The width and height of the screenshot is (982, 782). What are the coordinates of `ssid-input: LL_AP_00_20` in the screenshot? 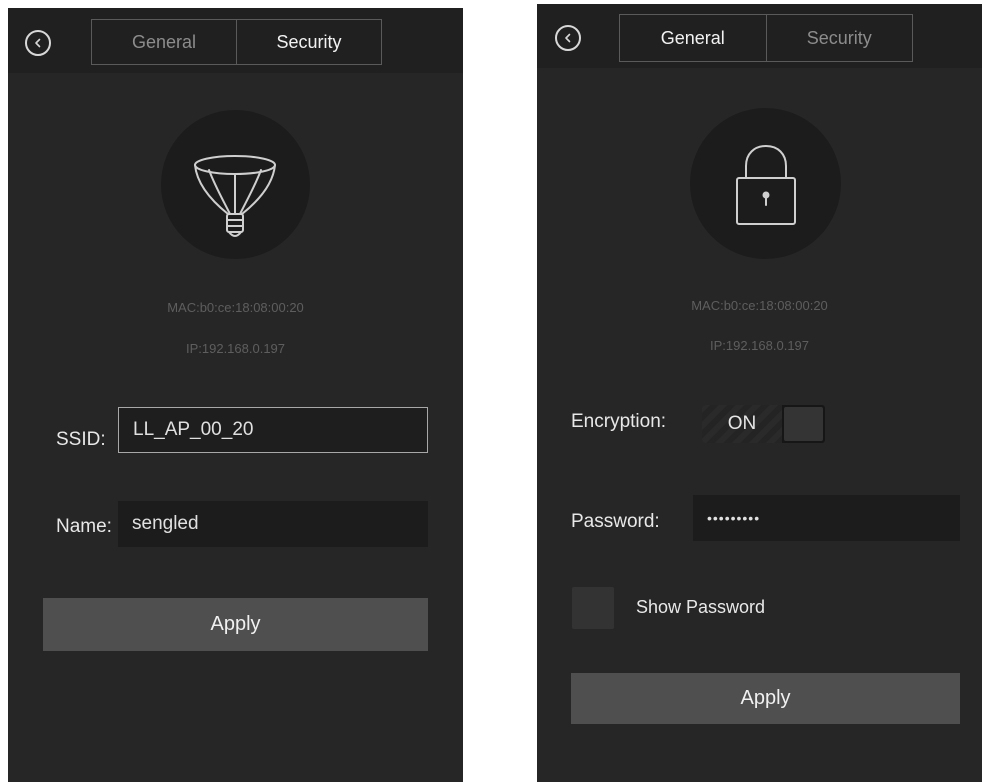 It's located at (273, 430).